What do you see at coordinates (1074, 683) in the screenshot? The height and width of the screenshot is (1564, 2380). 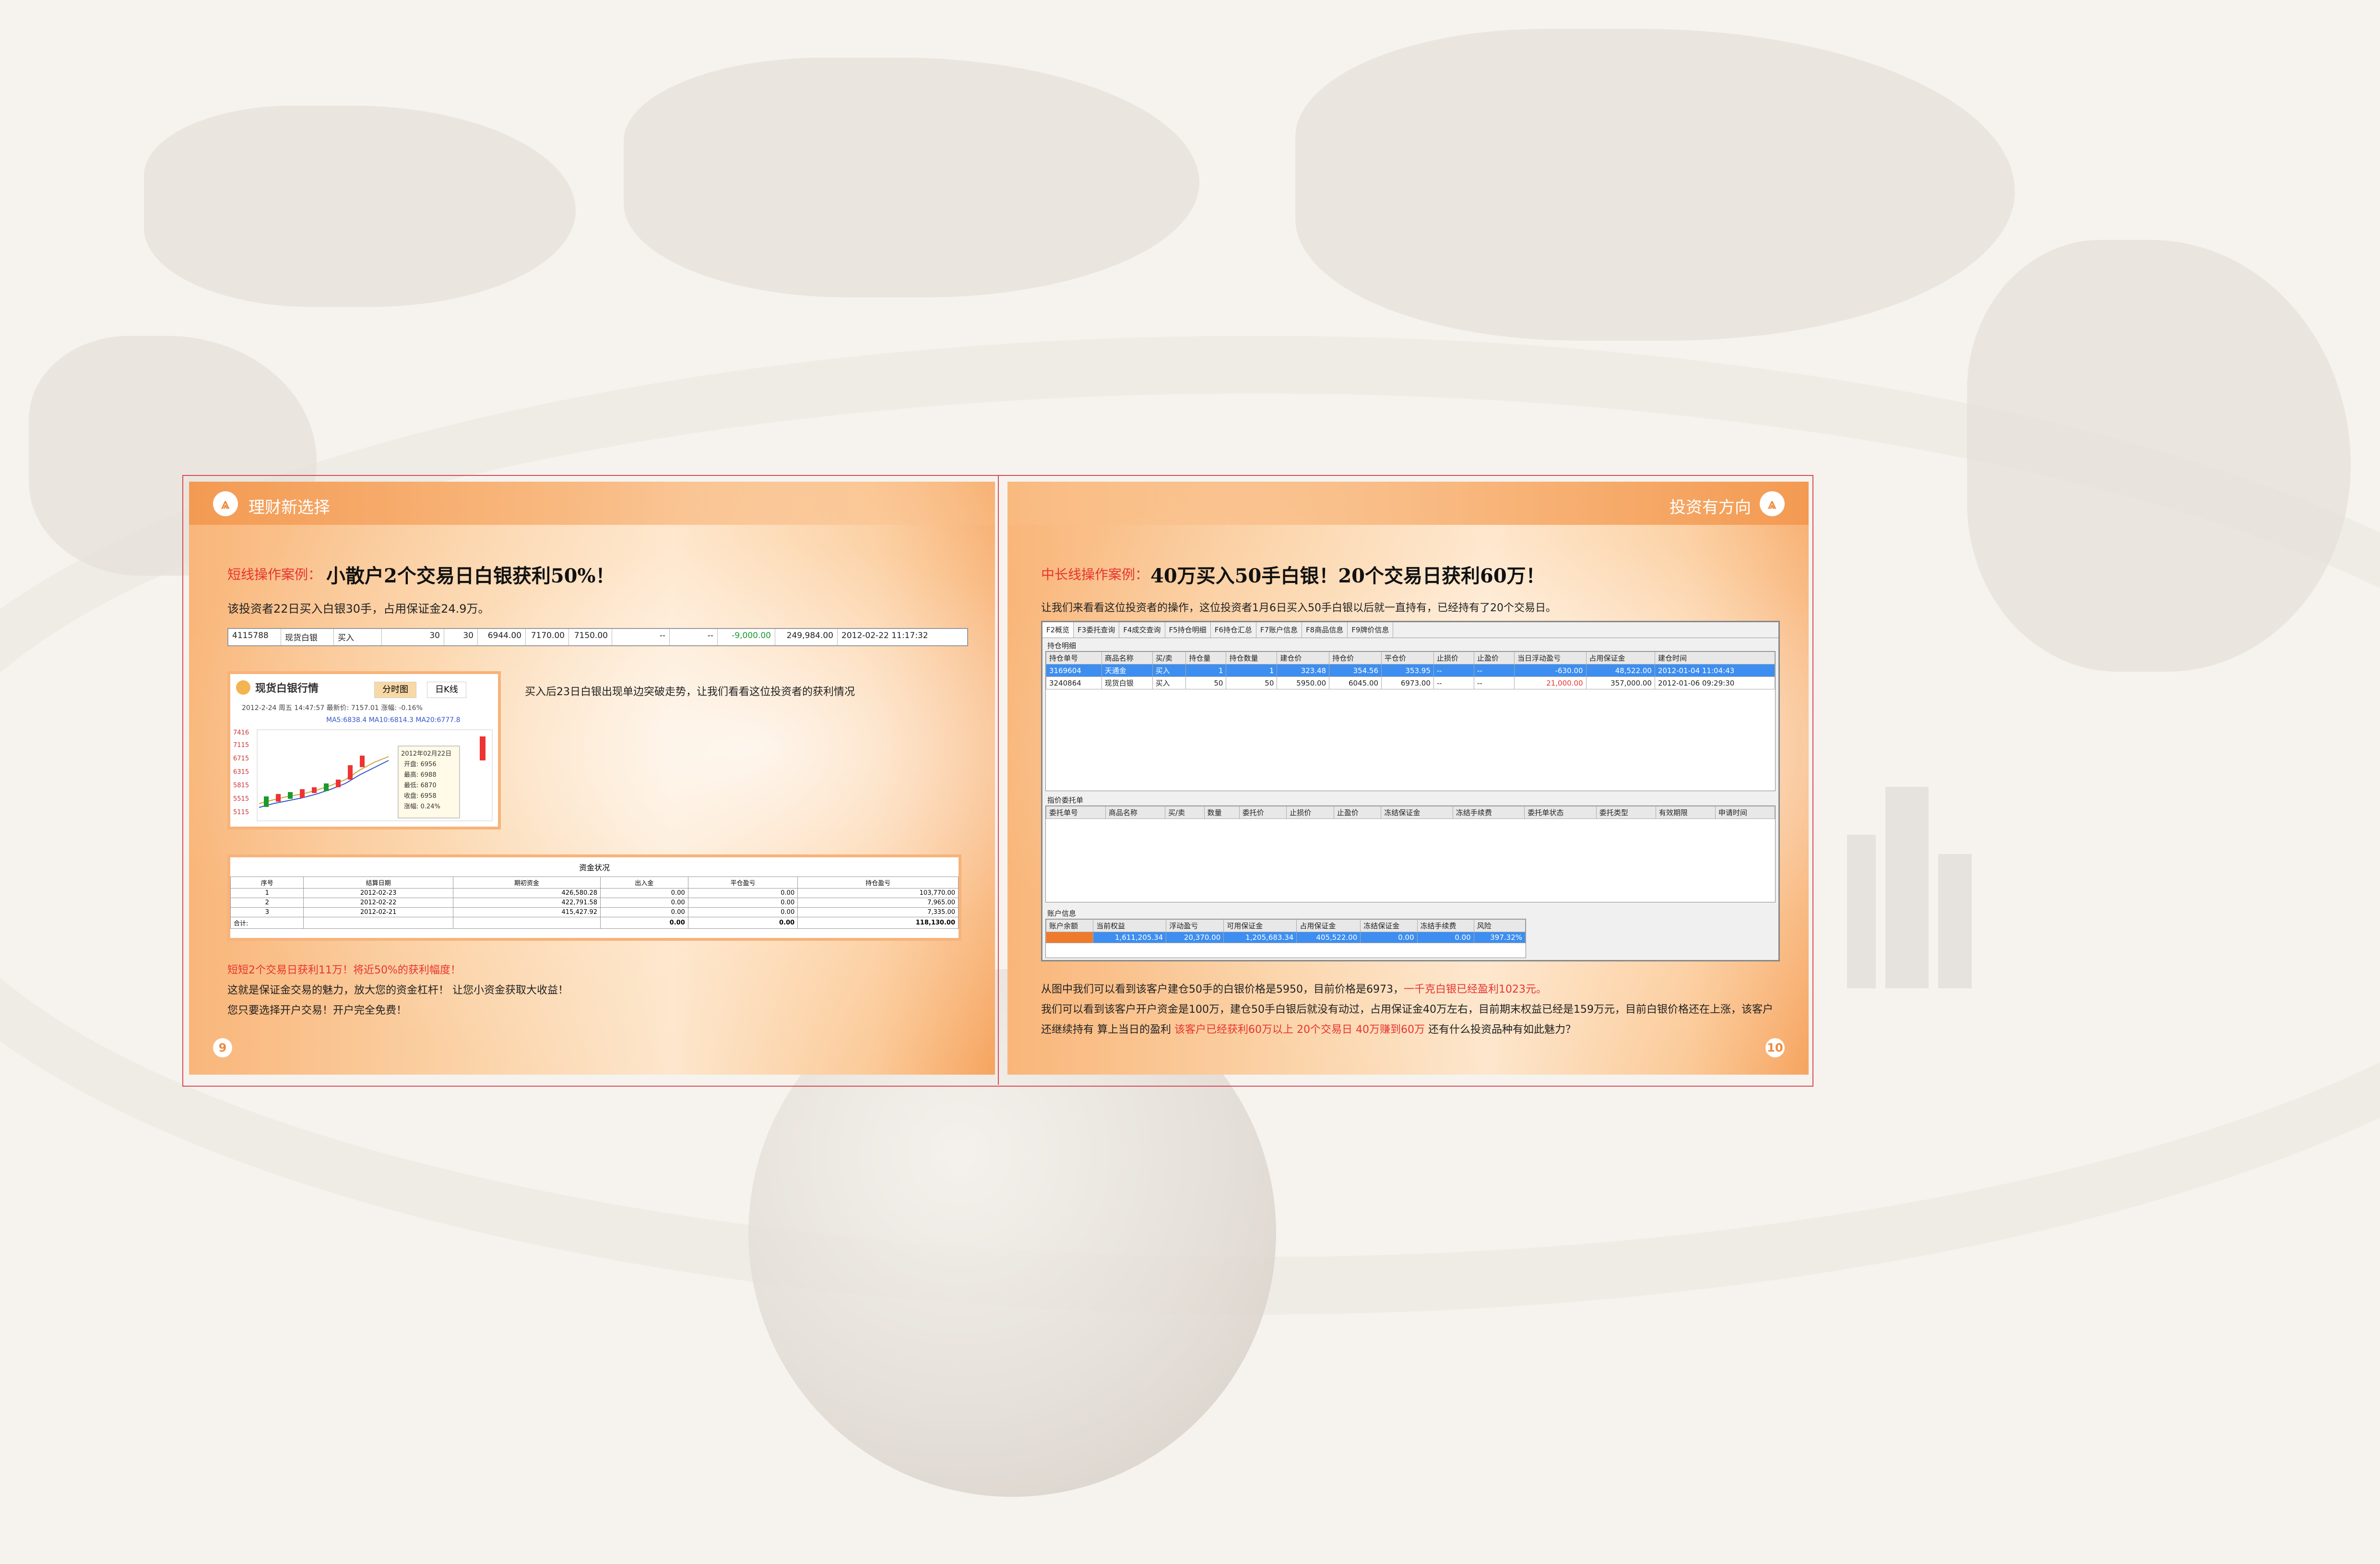 I see `table-cell: 3240864` at bounding box center [1074, 683].